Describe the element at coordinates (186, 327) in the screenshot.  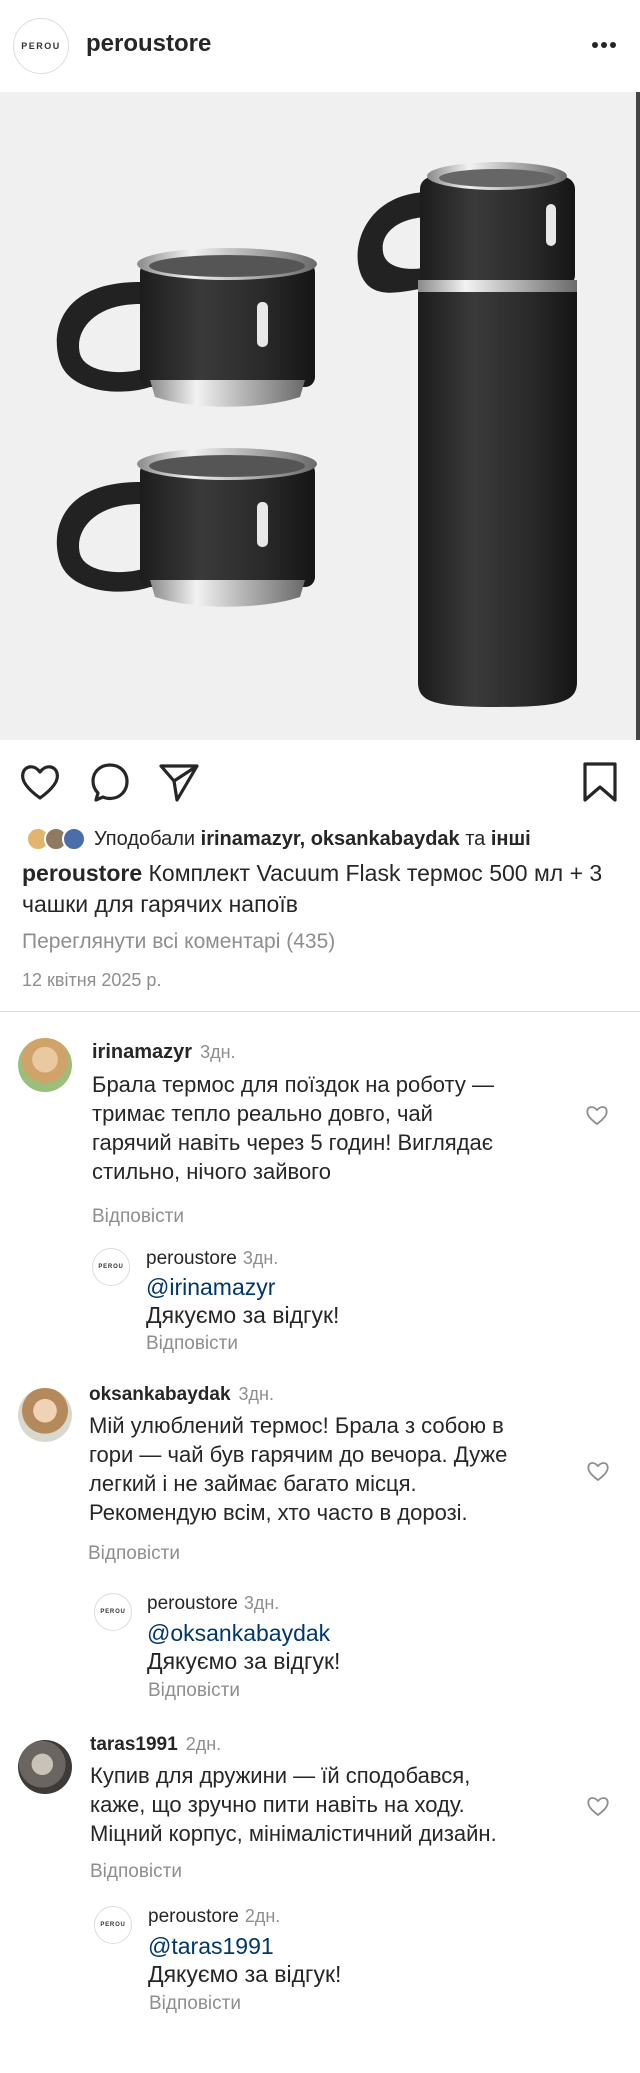
I see `cup-top` at that location.